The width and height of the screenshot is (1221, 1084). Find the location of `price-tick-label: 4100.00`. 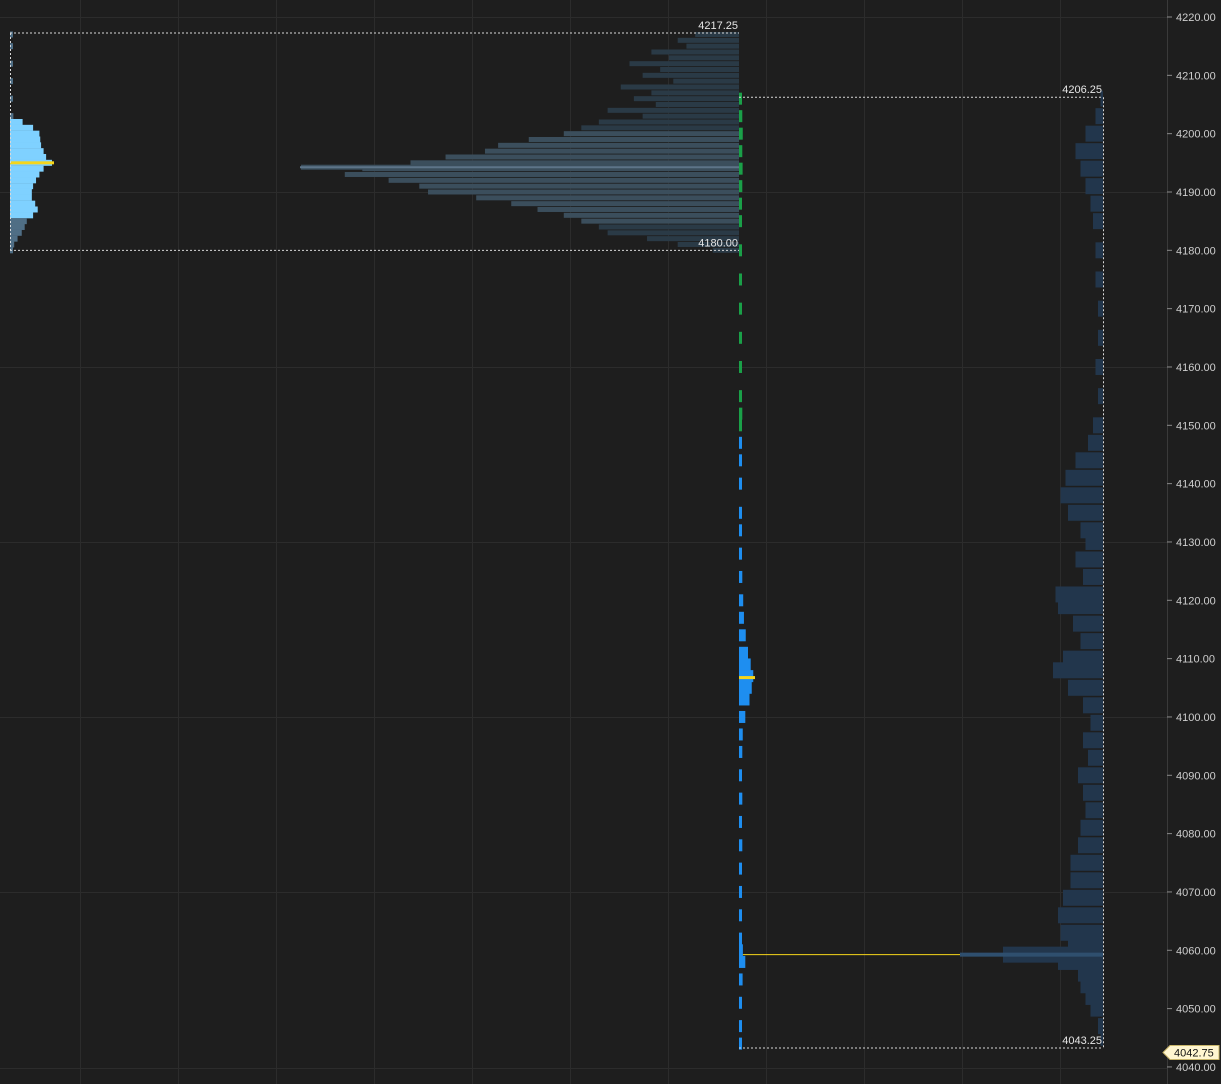

price-tick-label: 4100.00 is located at coordinates (1196, 718).